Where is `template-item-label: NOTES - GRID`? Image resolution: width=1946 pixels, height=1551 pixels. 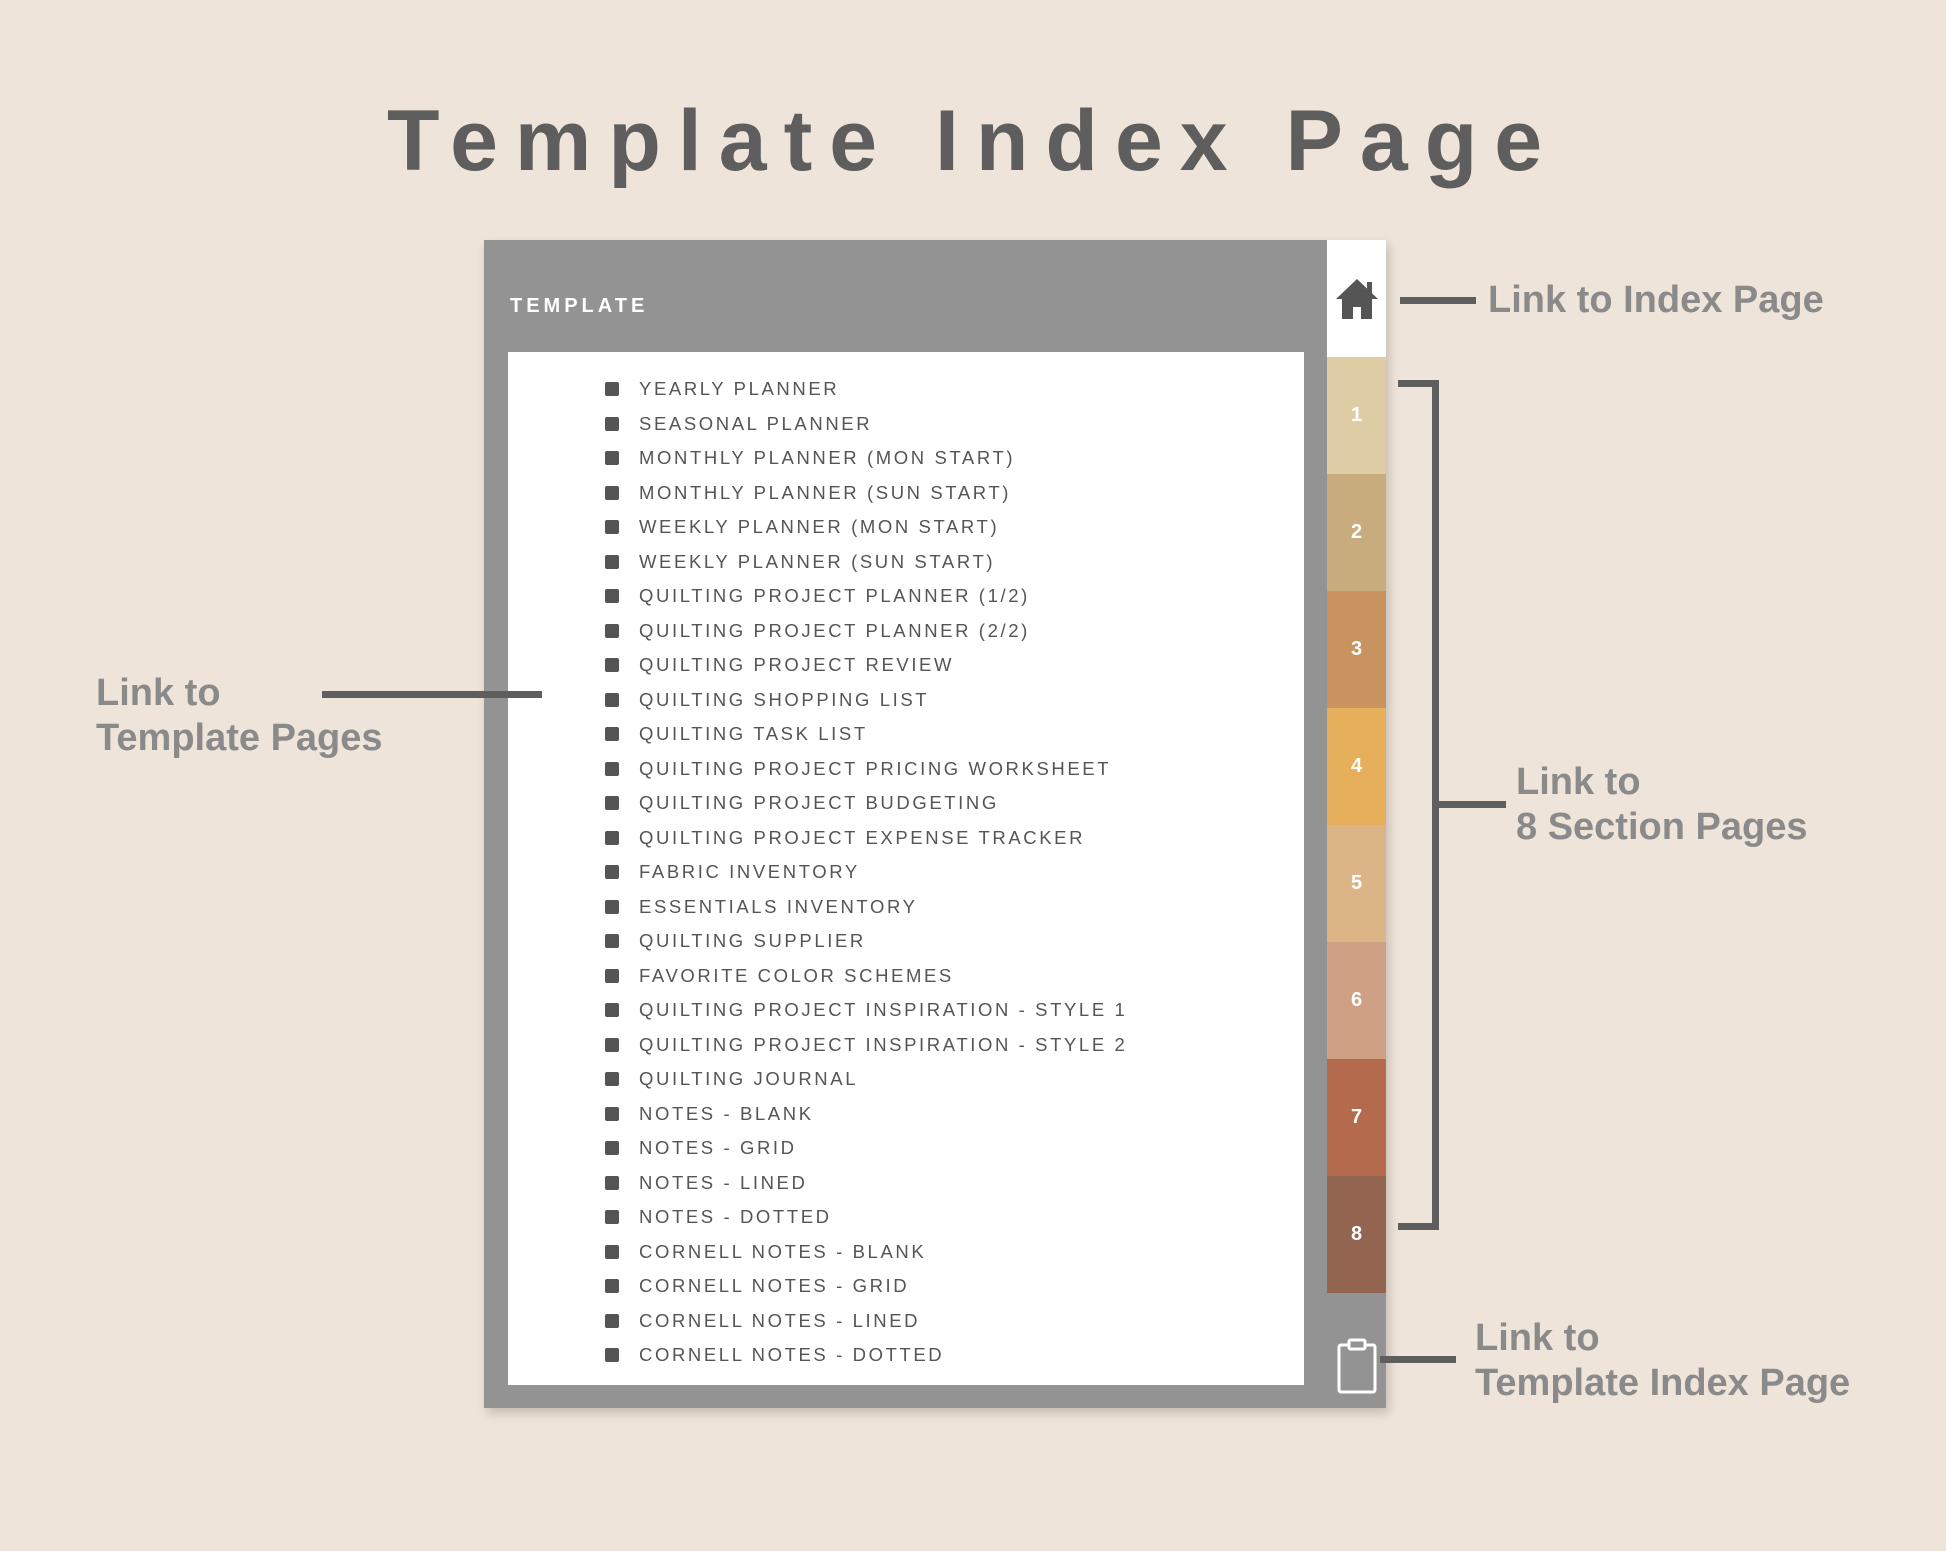
template-item-label: NOTES - GRID is located at coordinates (718, 1148).